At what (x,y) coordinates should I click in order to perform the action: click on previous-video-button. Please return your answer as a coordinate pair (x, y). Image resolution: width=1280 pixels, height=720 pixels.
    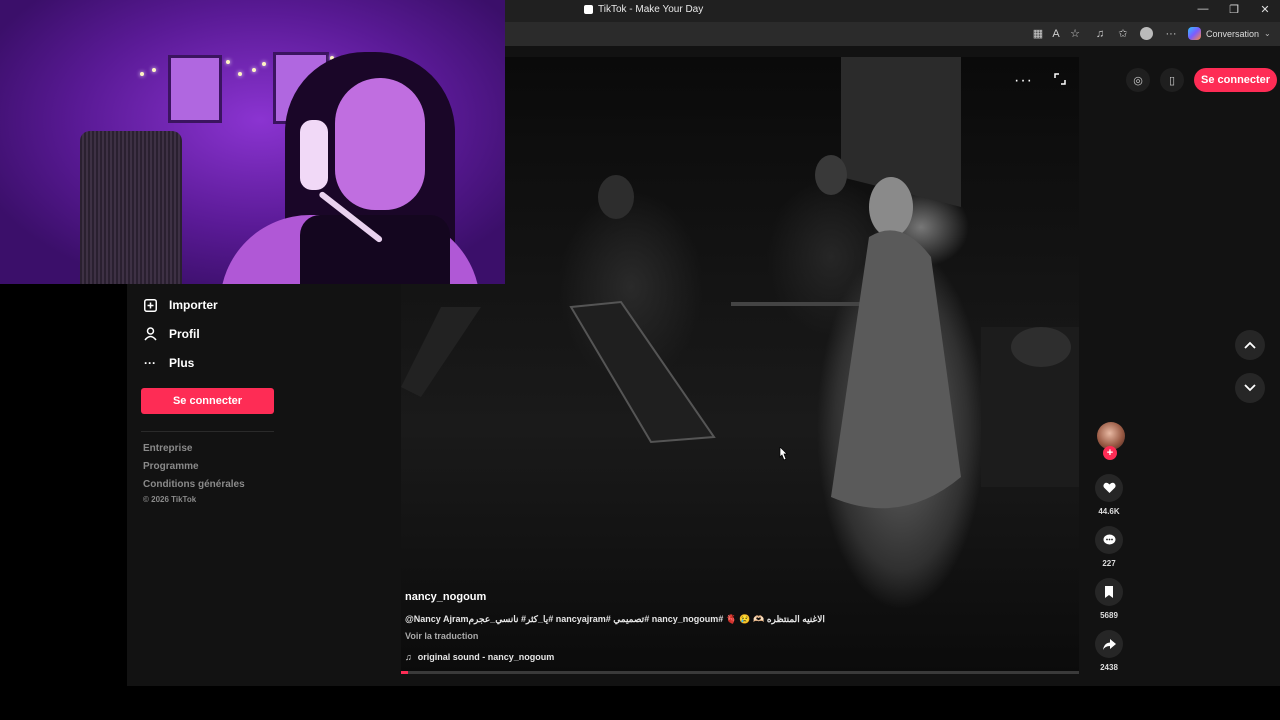
    Looking at the image, I should click on (1250, 345).